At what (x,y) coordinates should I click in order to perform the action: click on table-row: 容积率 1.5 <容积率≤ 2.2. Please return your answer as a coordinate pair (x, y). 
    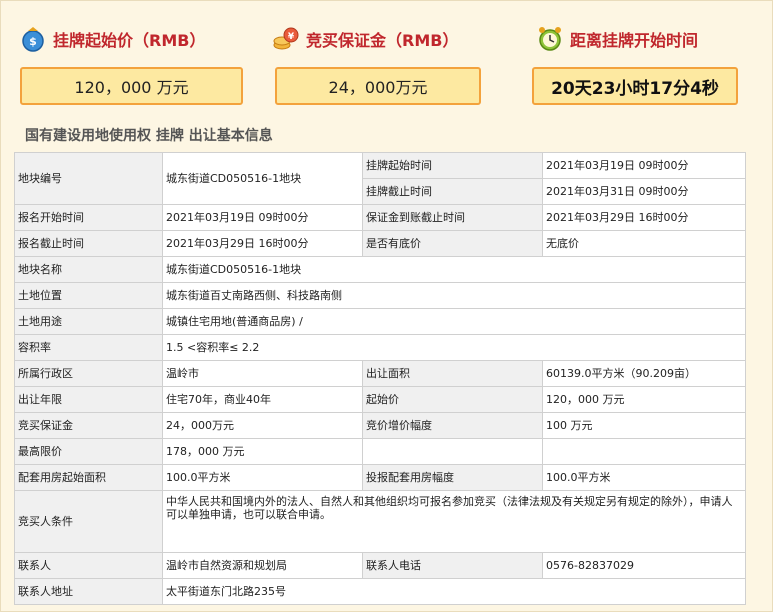
    Looking at the image, I should click on (380, 347).